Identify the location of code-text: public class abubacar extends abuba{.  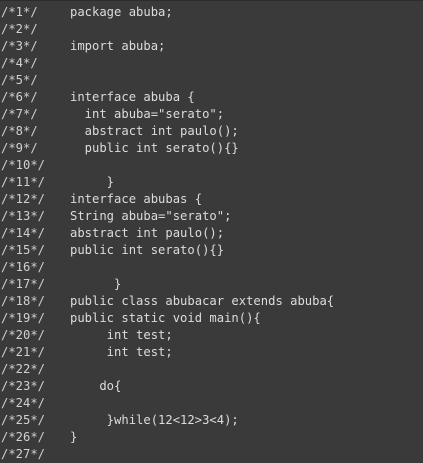
(202, 301).